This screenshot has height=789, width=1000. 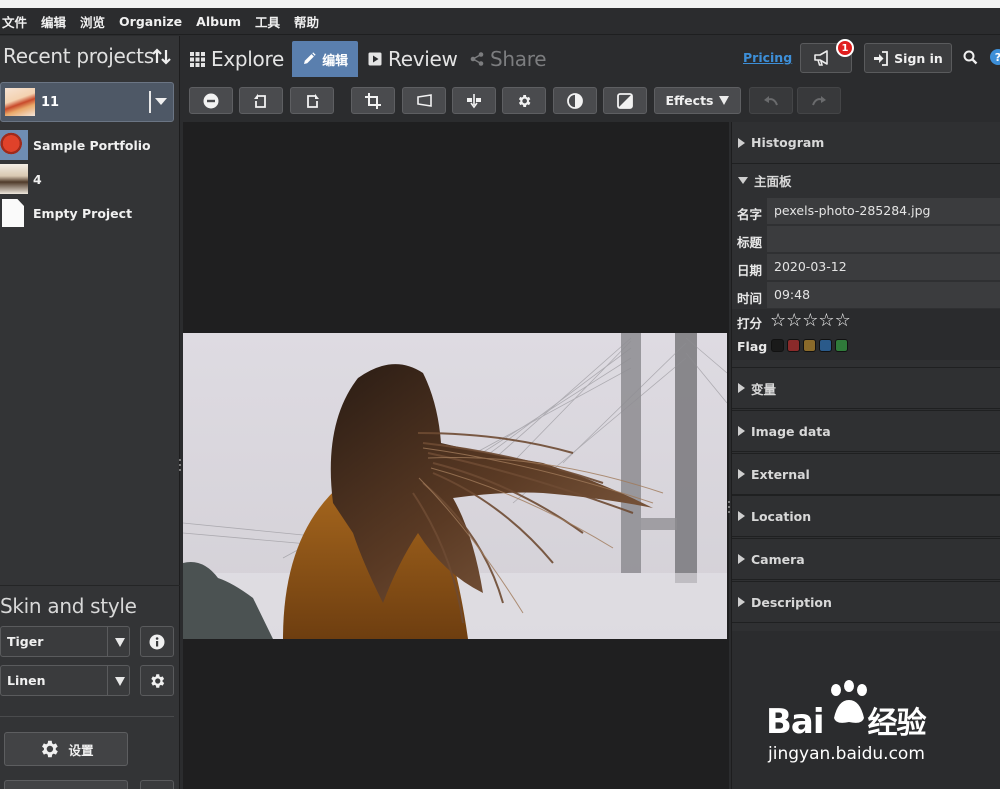 What do you see at coordinates (65, 641) in the screenshot?
I see `skin-select: Tiger` at bounding box center [65, 641].